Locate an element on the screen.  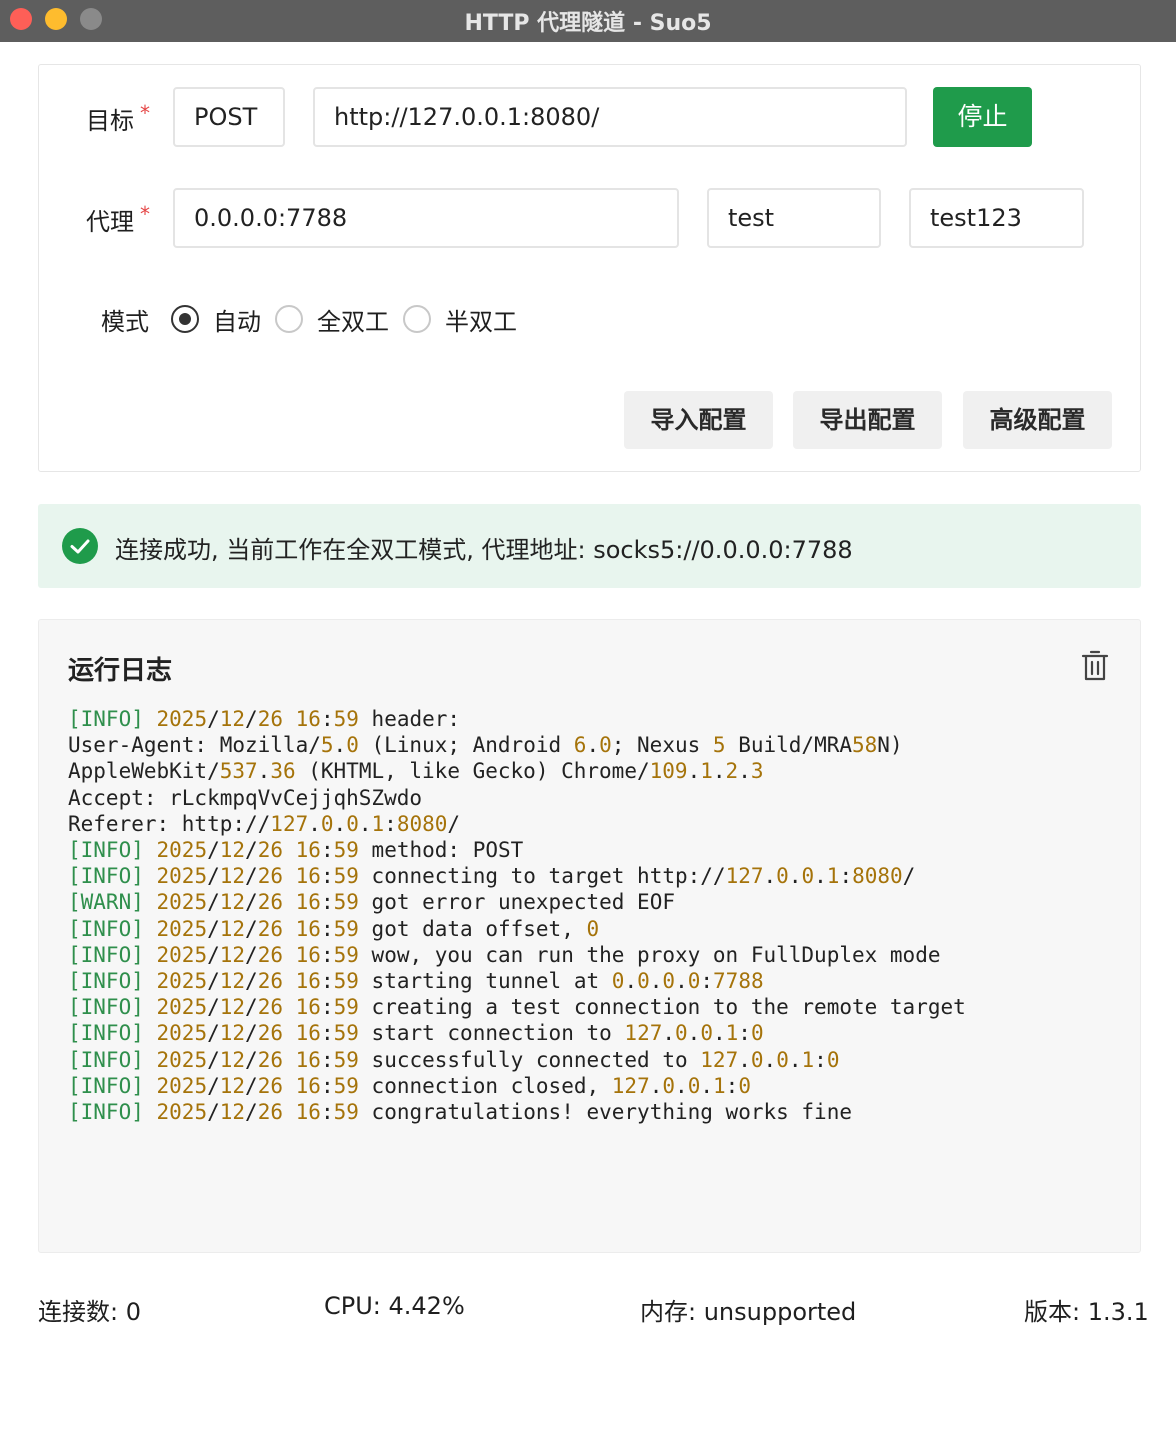
check-circle-icon is located at coordinates (80, 546).